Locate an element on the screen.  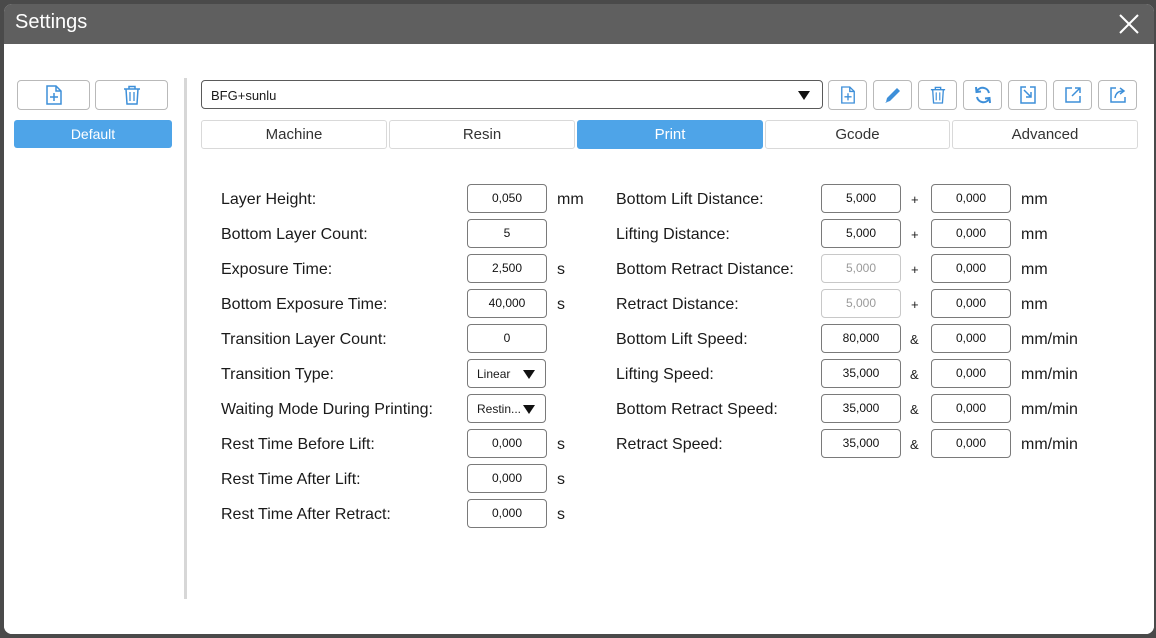
exposure-time-input: 2,500 is located at coordinates (507, 268).